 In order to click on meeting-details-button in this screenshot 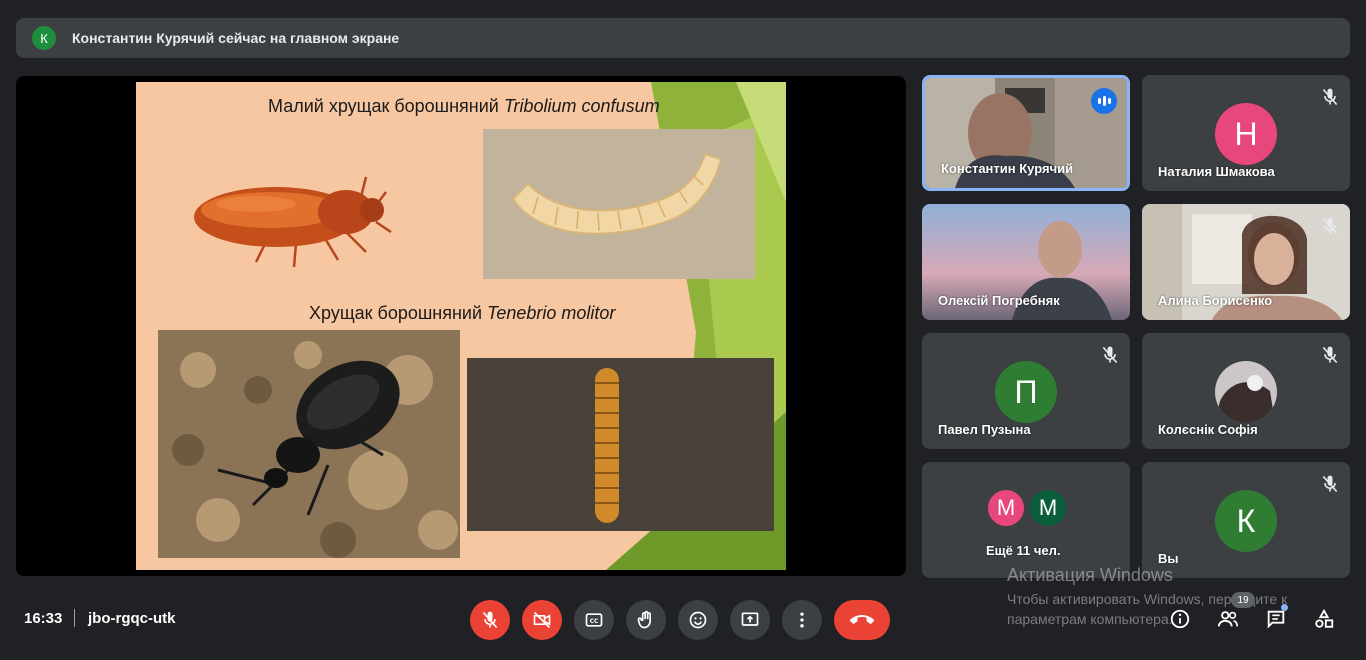, I will do `click(1180, 619)`.